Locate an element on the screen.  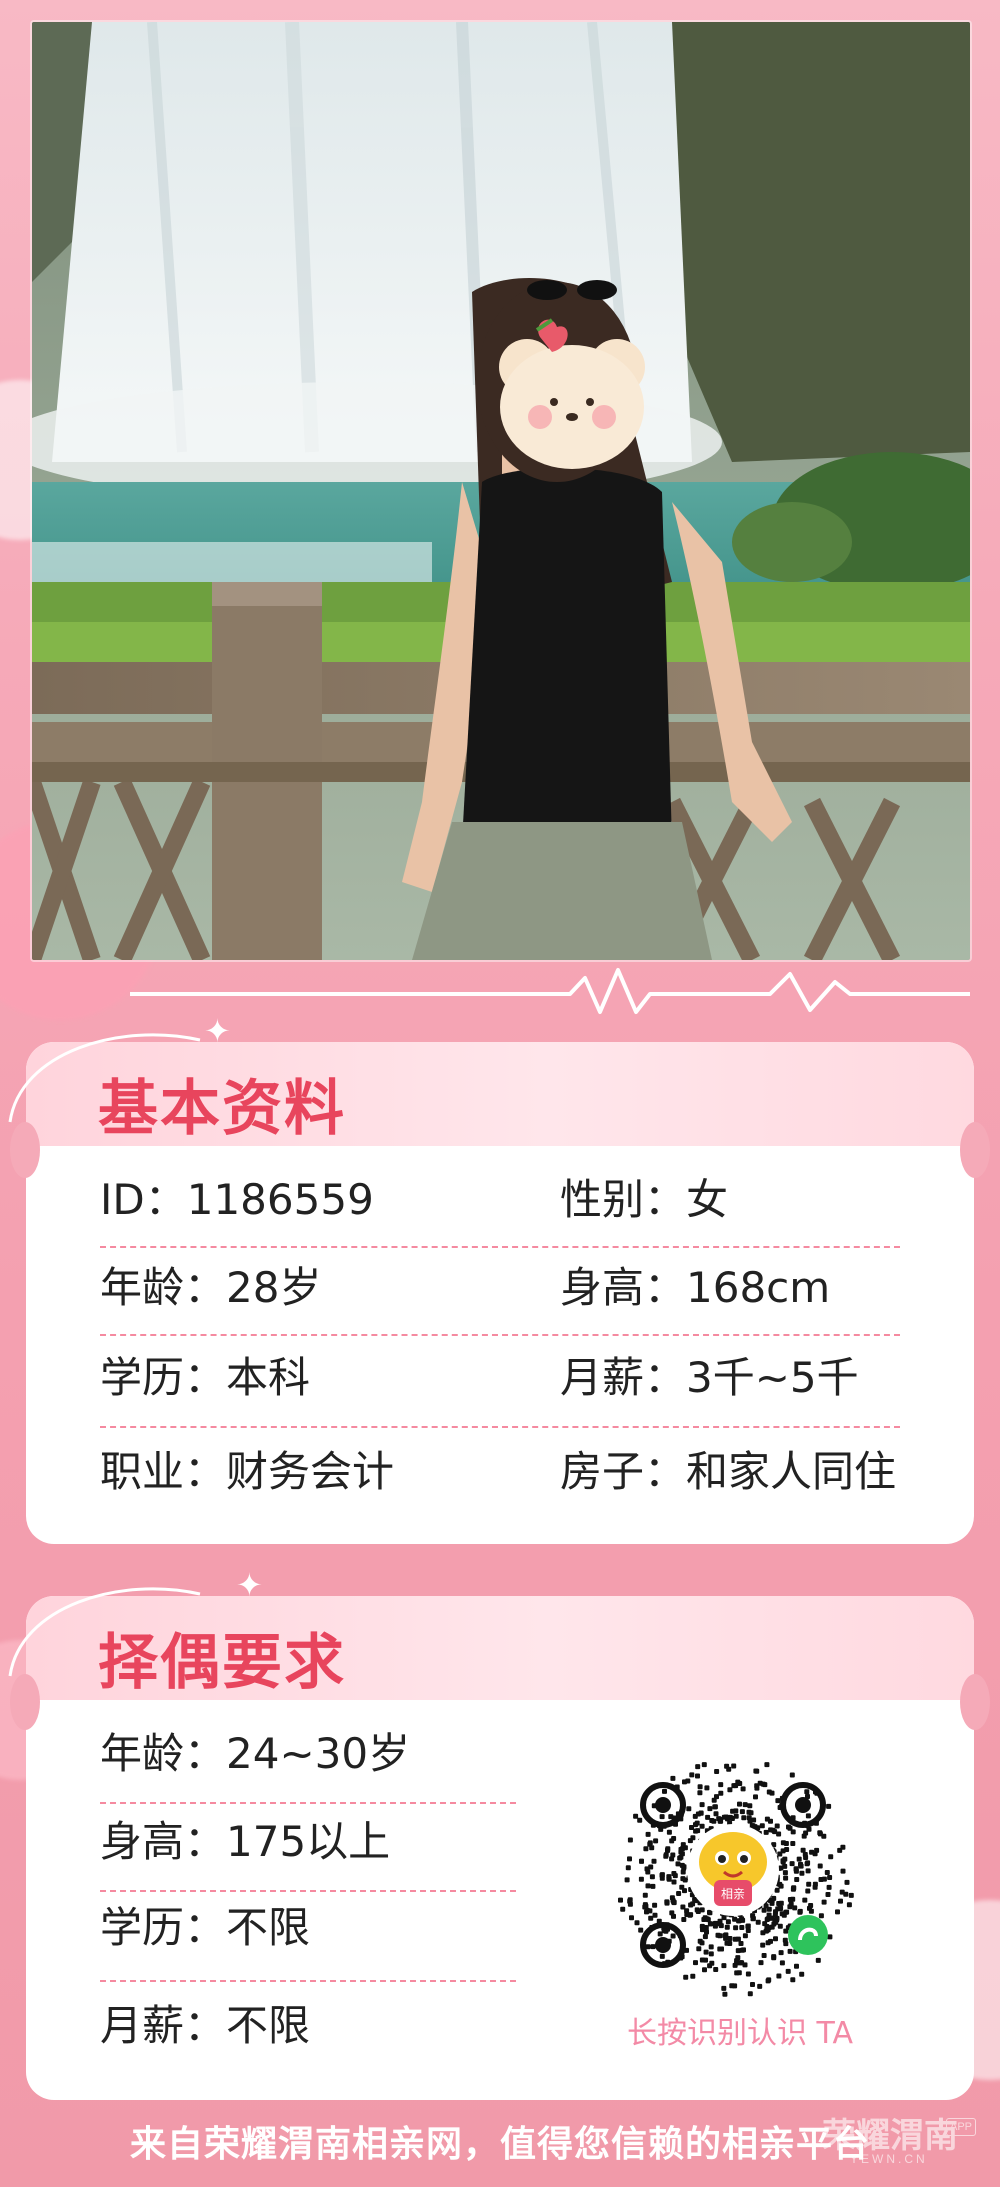
req-age: 年龄：24~30岁 is located at coordinates (255, 1753).